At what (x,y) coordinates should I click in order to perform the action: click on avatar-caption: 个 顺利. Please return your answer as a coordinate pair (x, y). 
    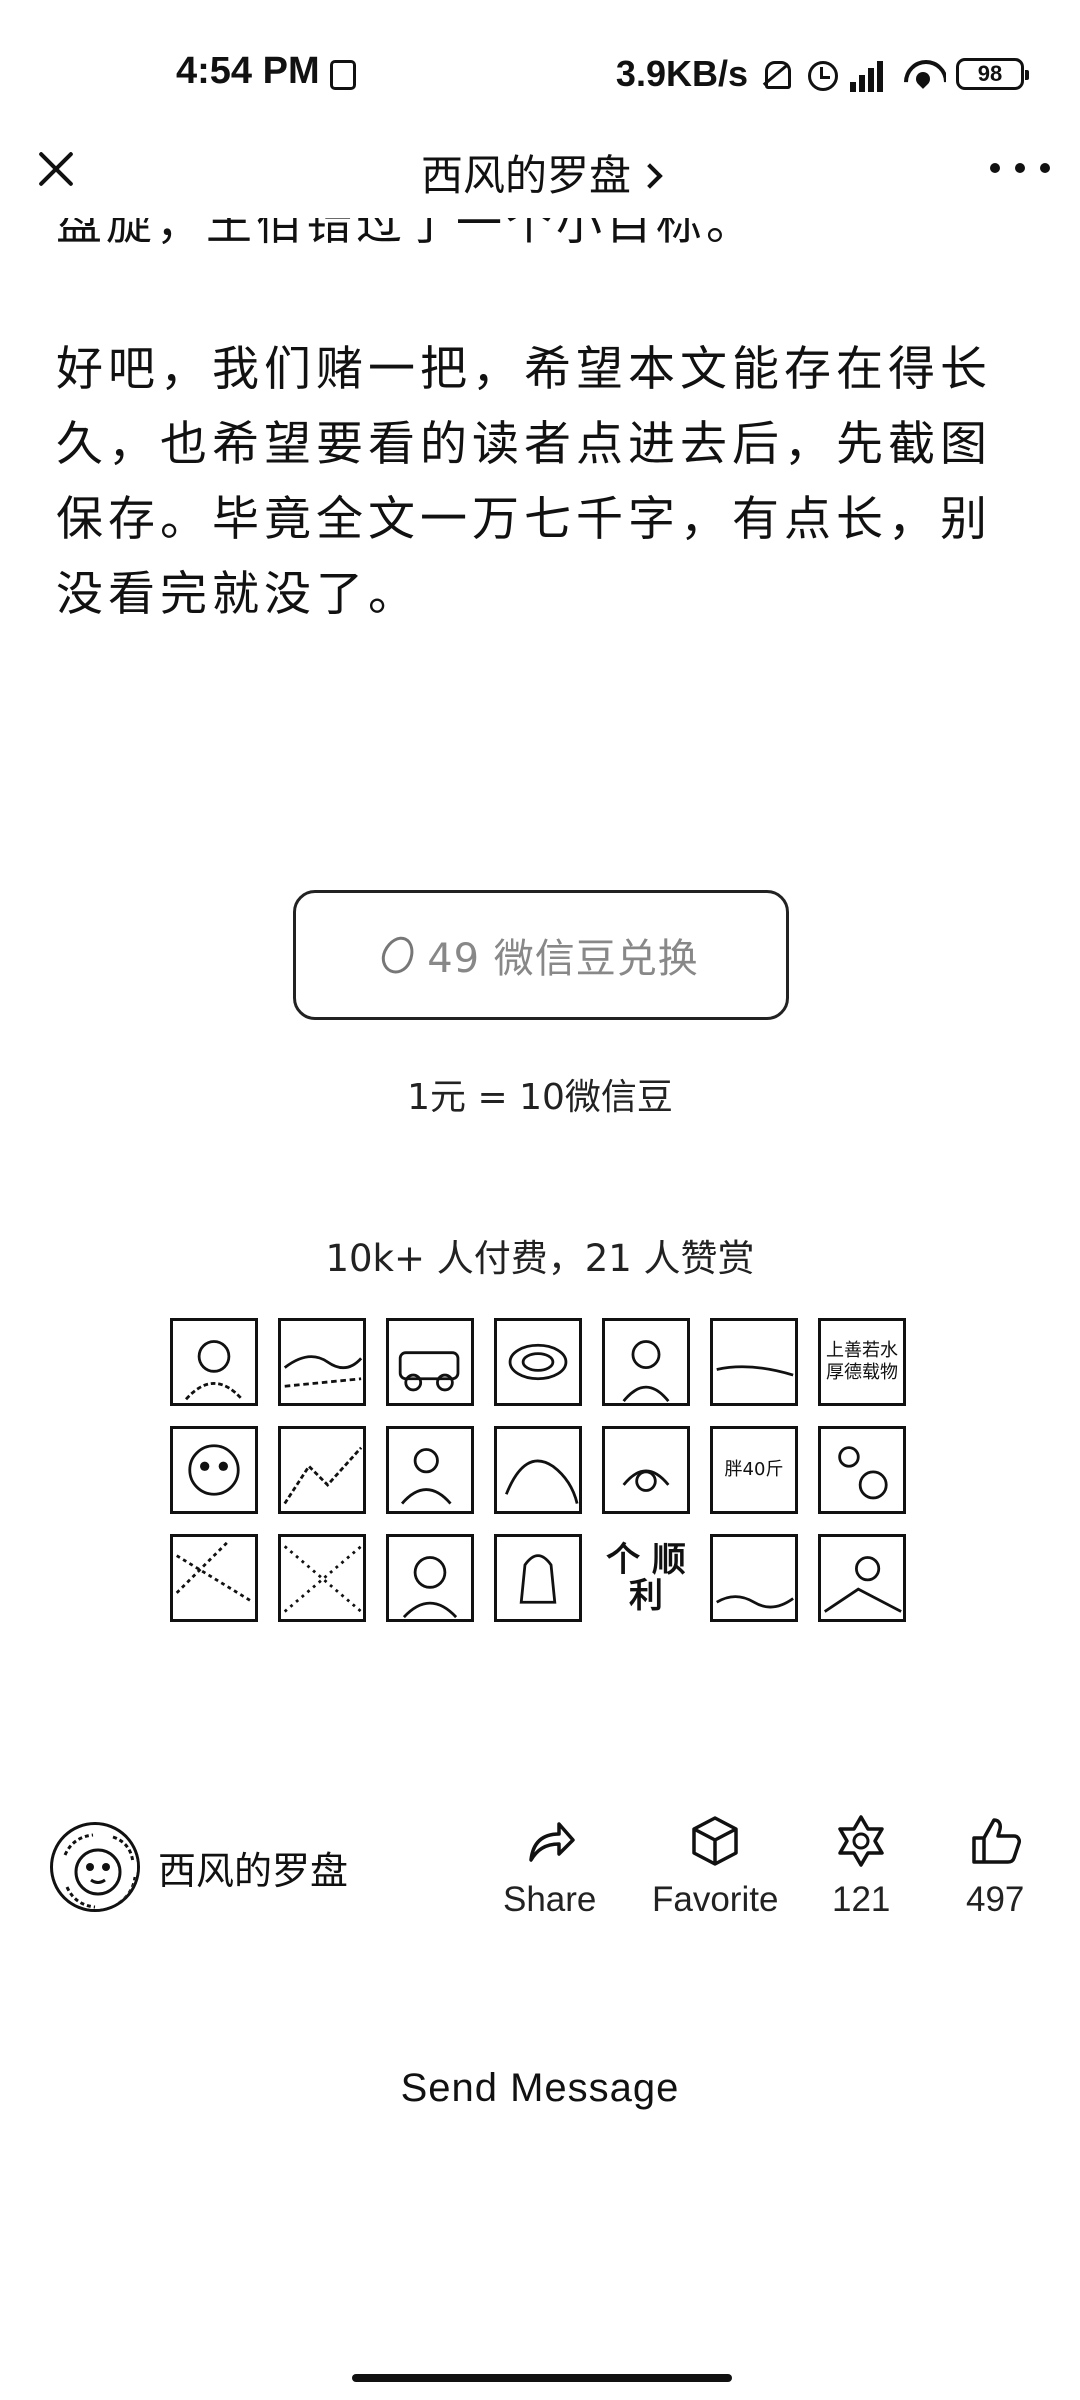
    Looking at the image, I should click on (646, 1578).